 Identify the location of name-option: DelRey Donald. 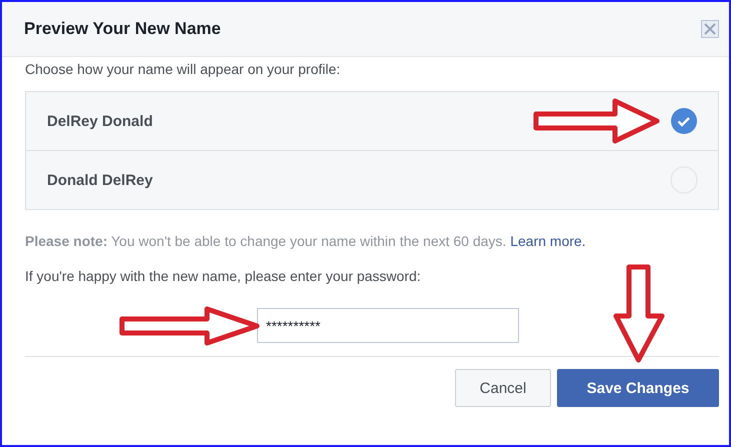
(372, 121).